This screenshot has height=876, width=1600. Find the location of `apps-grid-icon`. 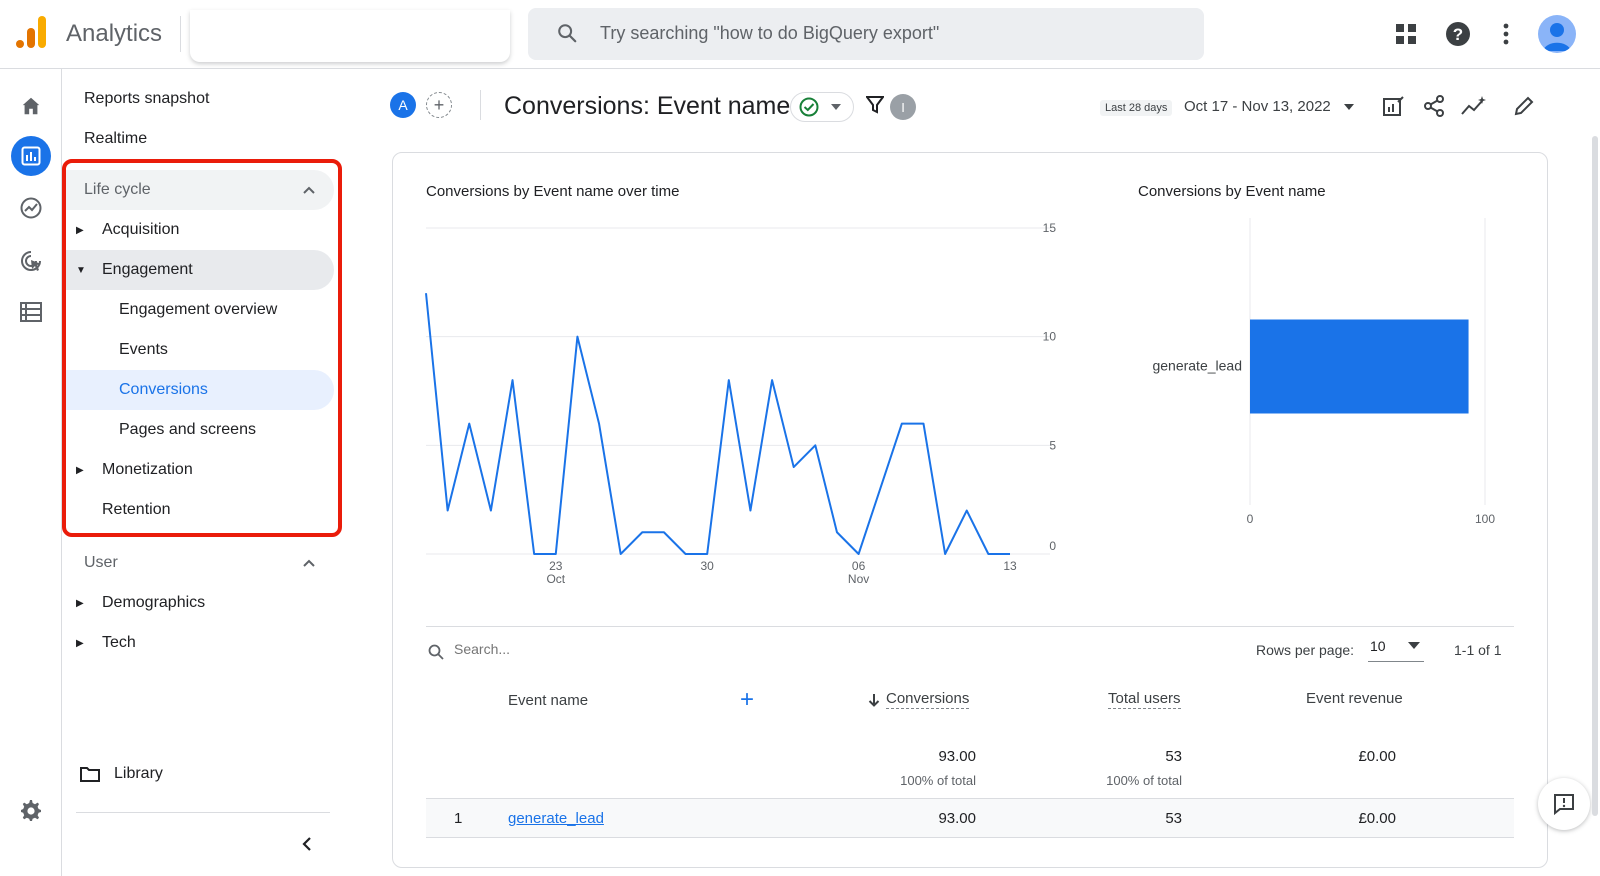

apps-grid-icon is located at coordinates (1406, 34).